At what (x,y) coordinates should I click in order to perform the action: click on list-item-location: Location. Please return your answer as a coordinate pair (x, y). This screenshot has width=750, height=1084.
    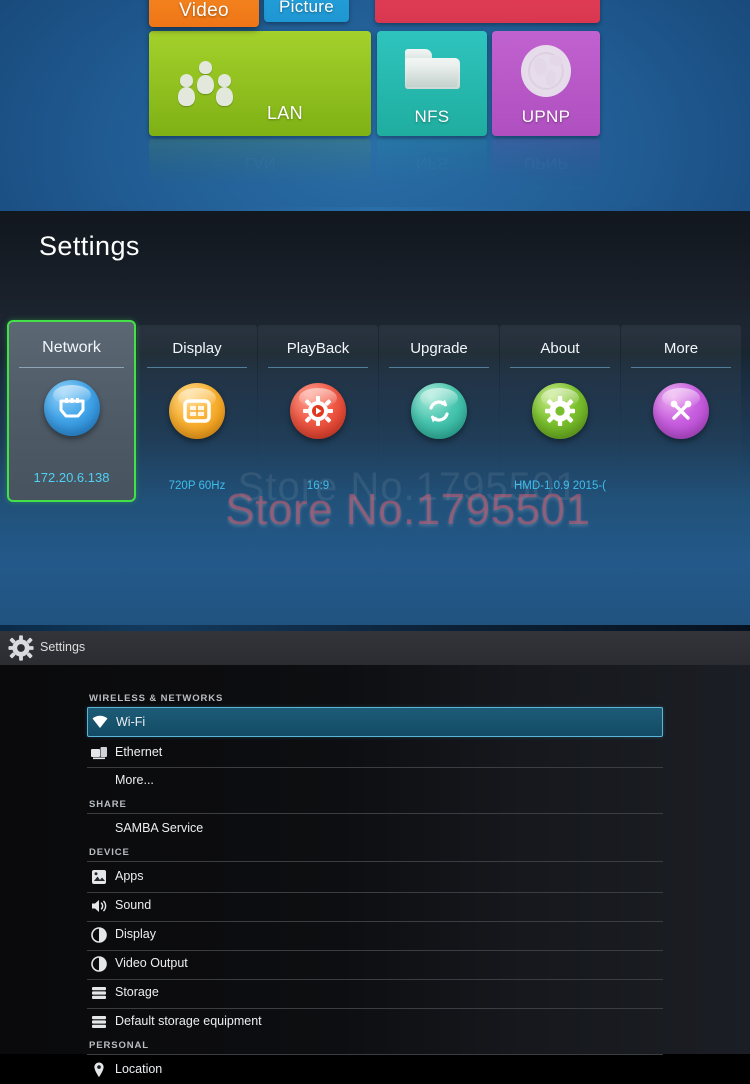
    Looking at the image, I should click on (375, 1070).